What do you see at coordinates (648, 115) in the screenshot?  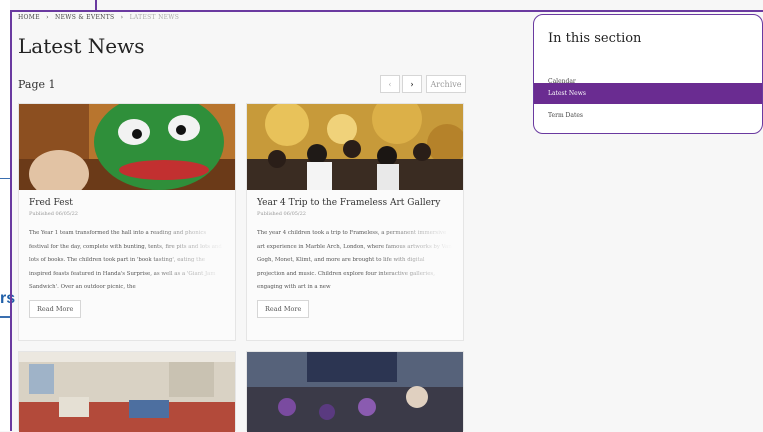 I see `section-nav-item-term-dates: Term Dates` at bounding box center [648, 115].